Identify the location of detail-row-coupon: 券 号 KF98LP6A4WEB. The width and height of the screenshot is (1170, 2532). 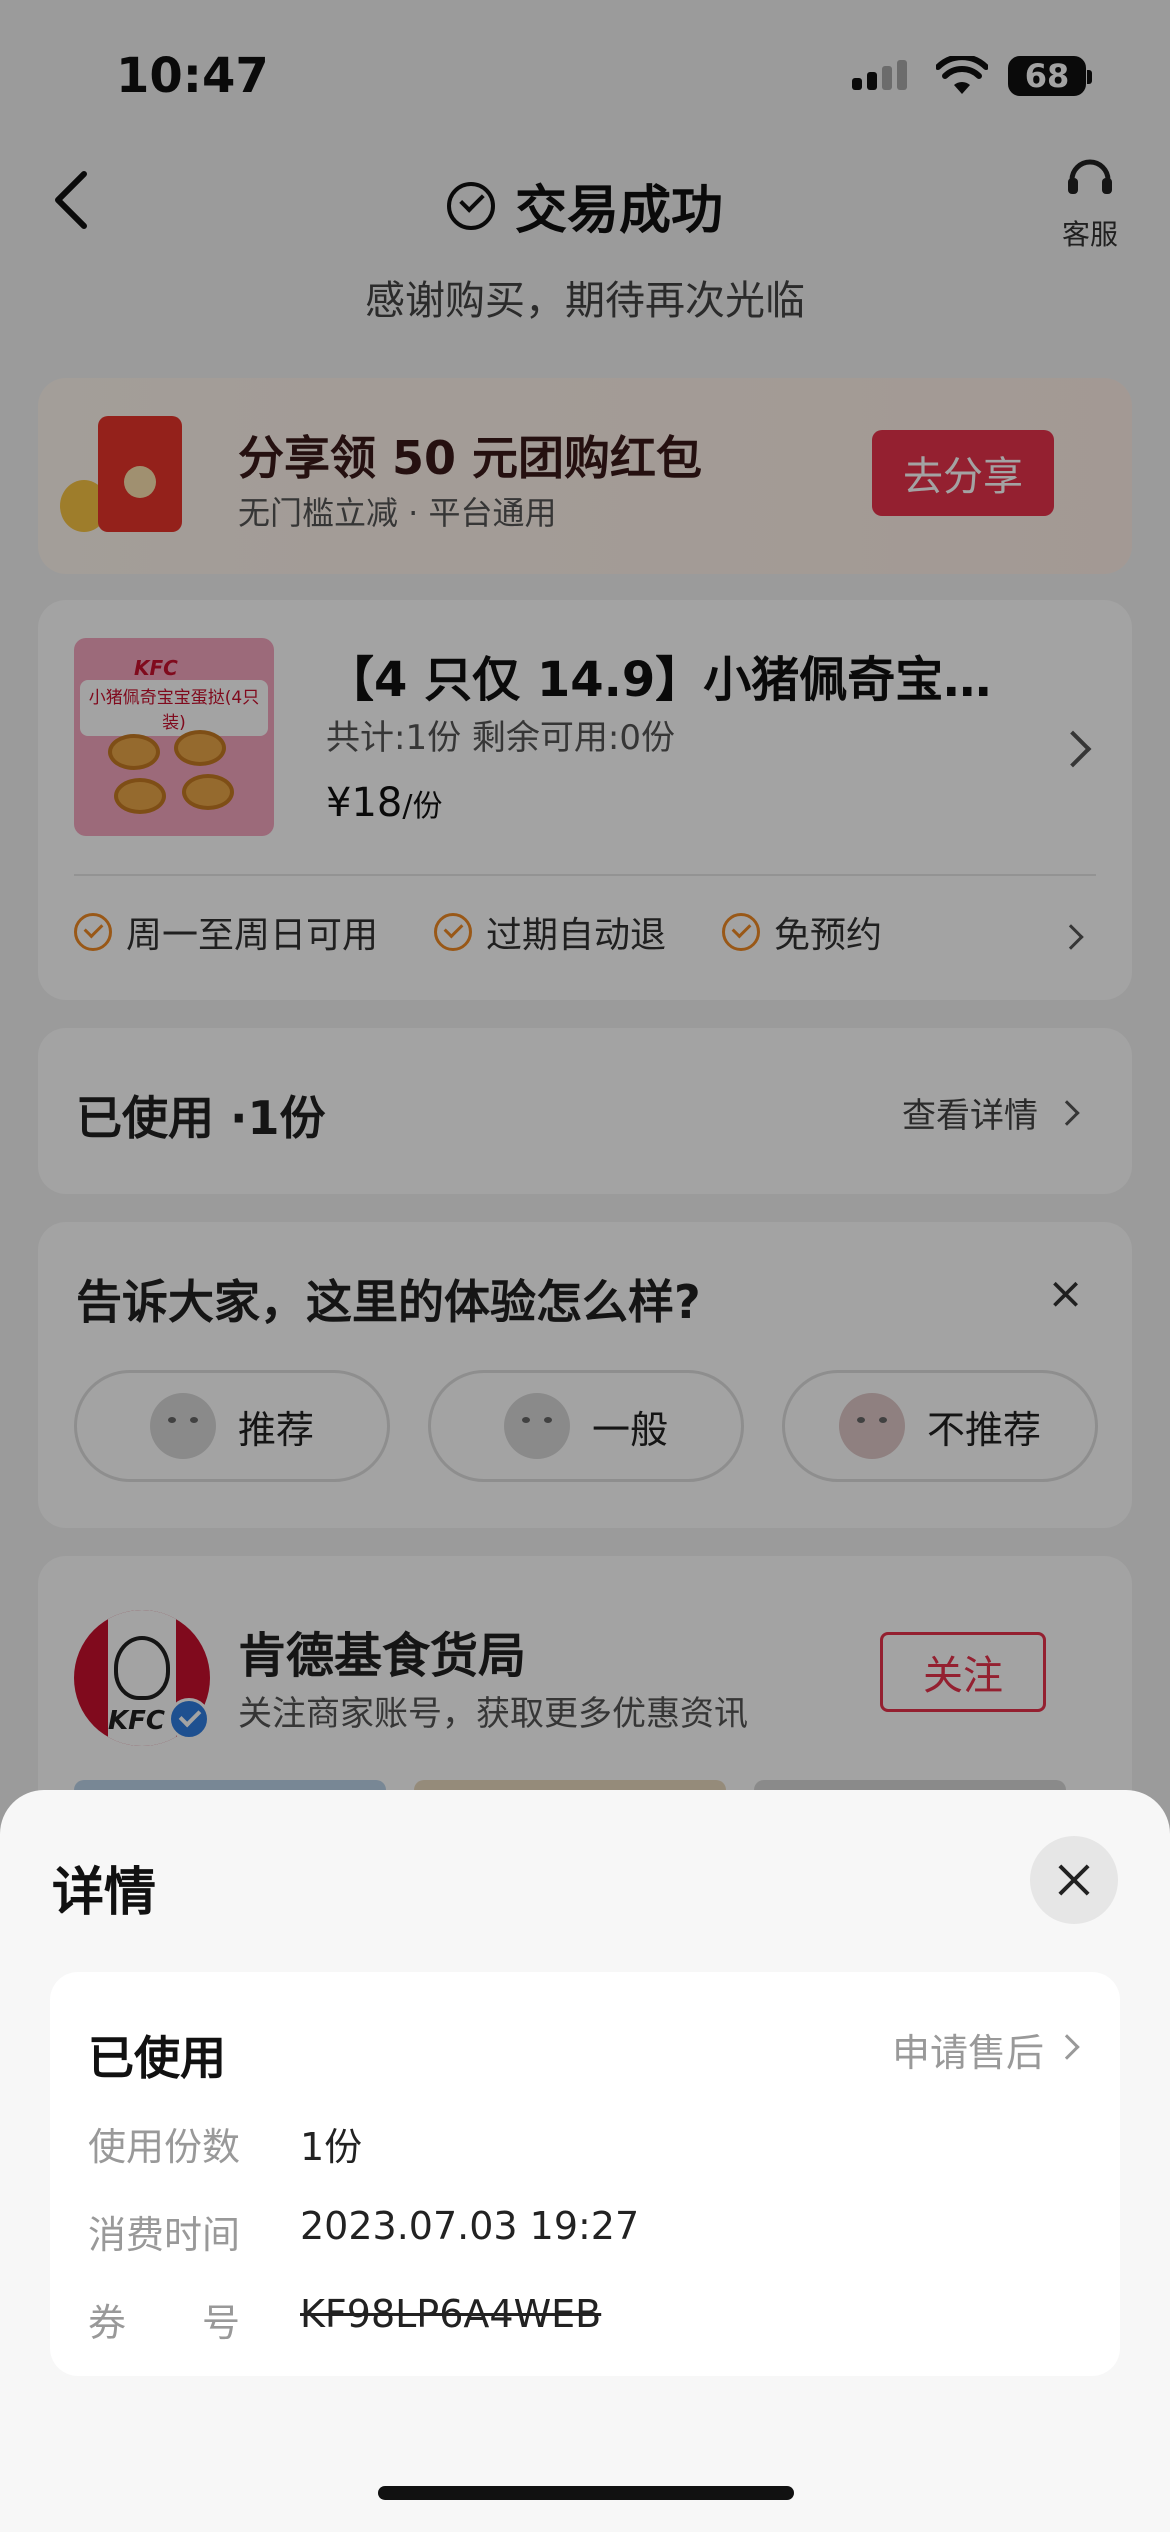
(344, 2319).